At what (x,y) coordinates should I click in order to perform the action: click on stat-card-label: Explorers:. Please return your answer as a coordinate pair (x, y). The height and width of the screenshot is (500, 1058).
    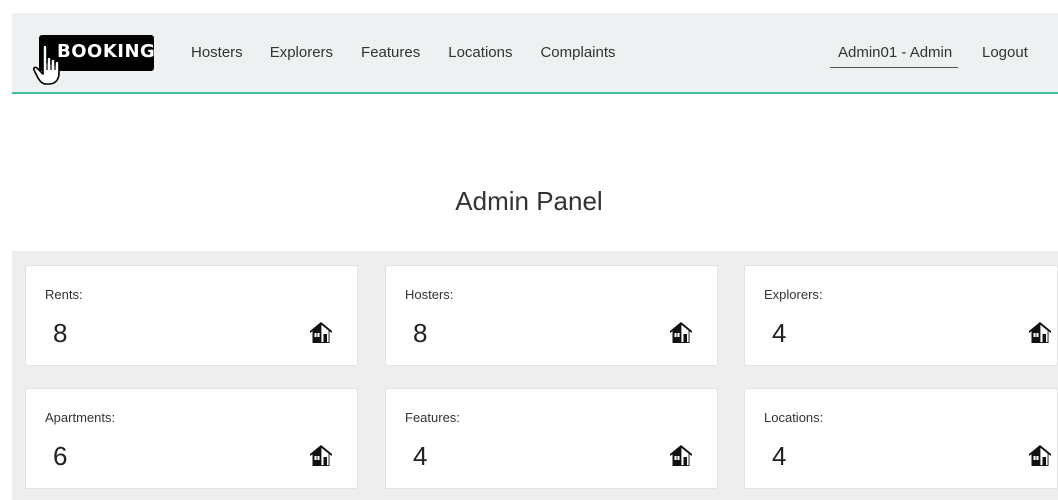
    Looking at the image, I should click on (793, 294).